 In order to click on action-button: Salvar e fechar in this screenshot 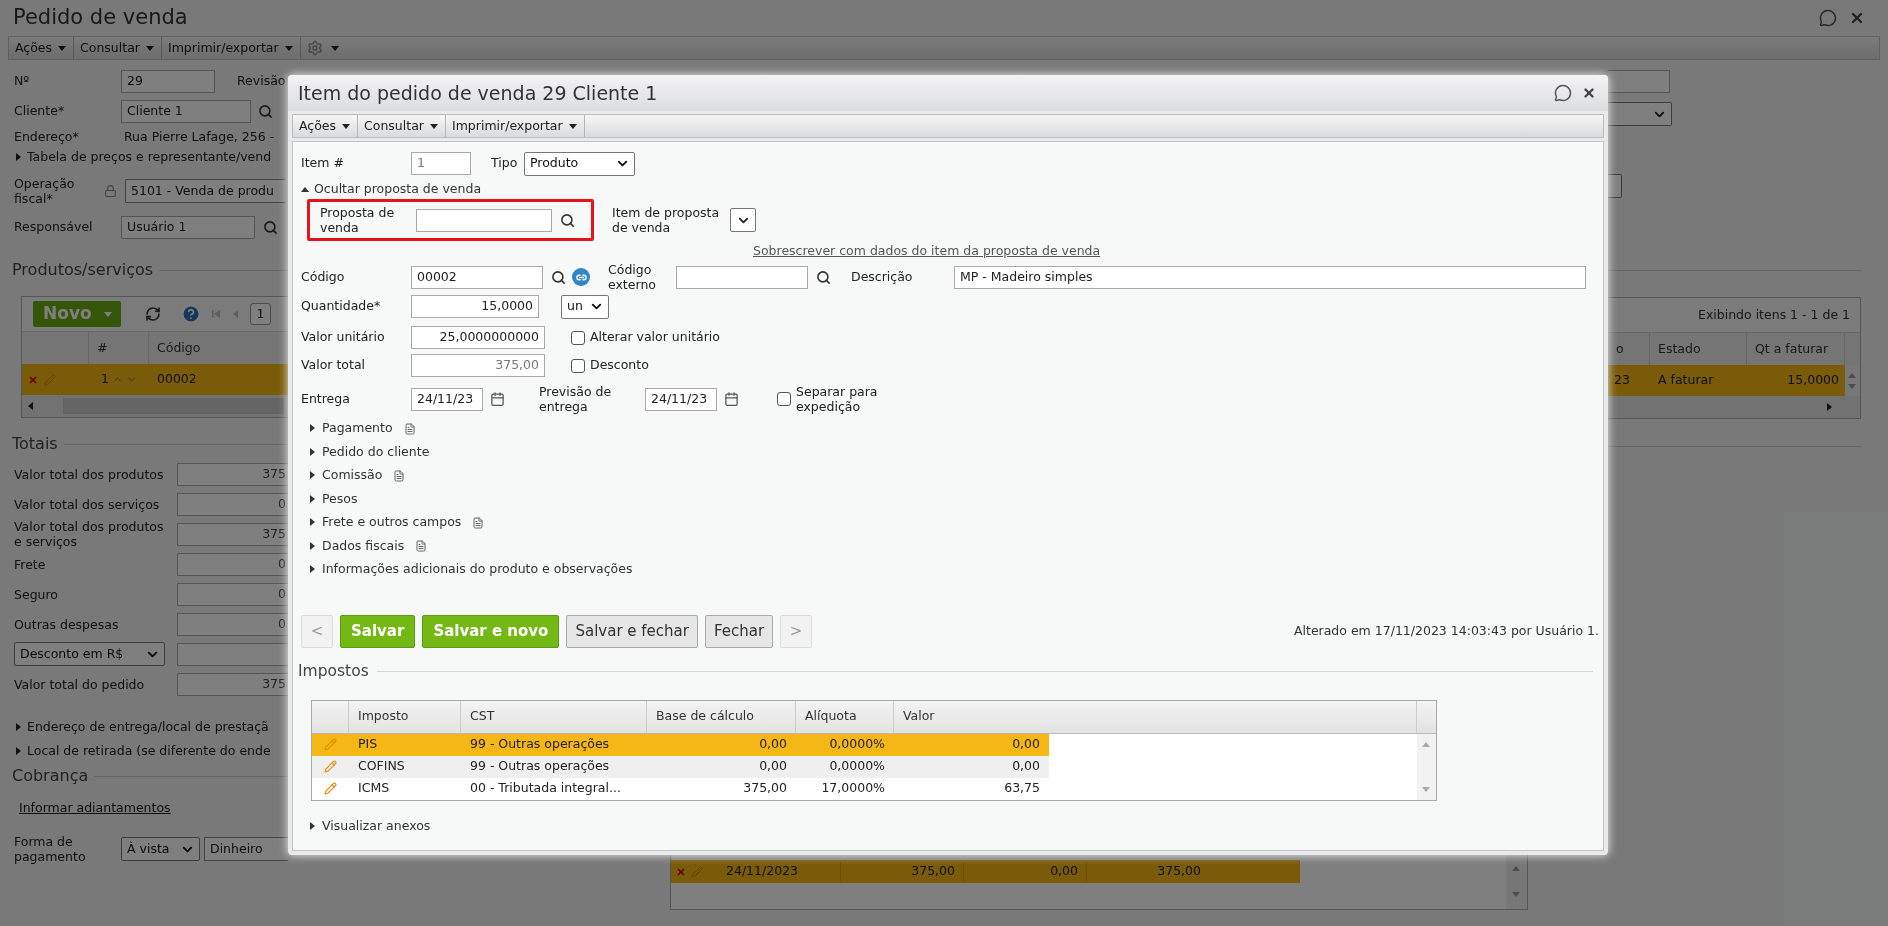, I will do `click(632, 631)`.